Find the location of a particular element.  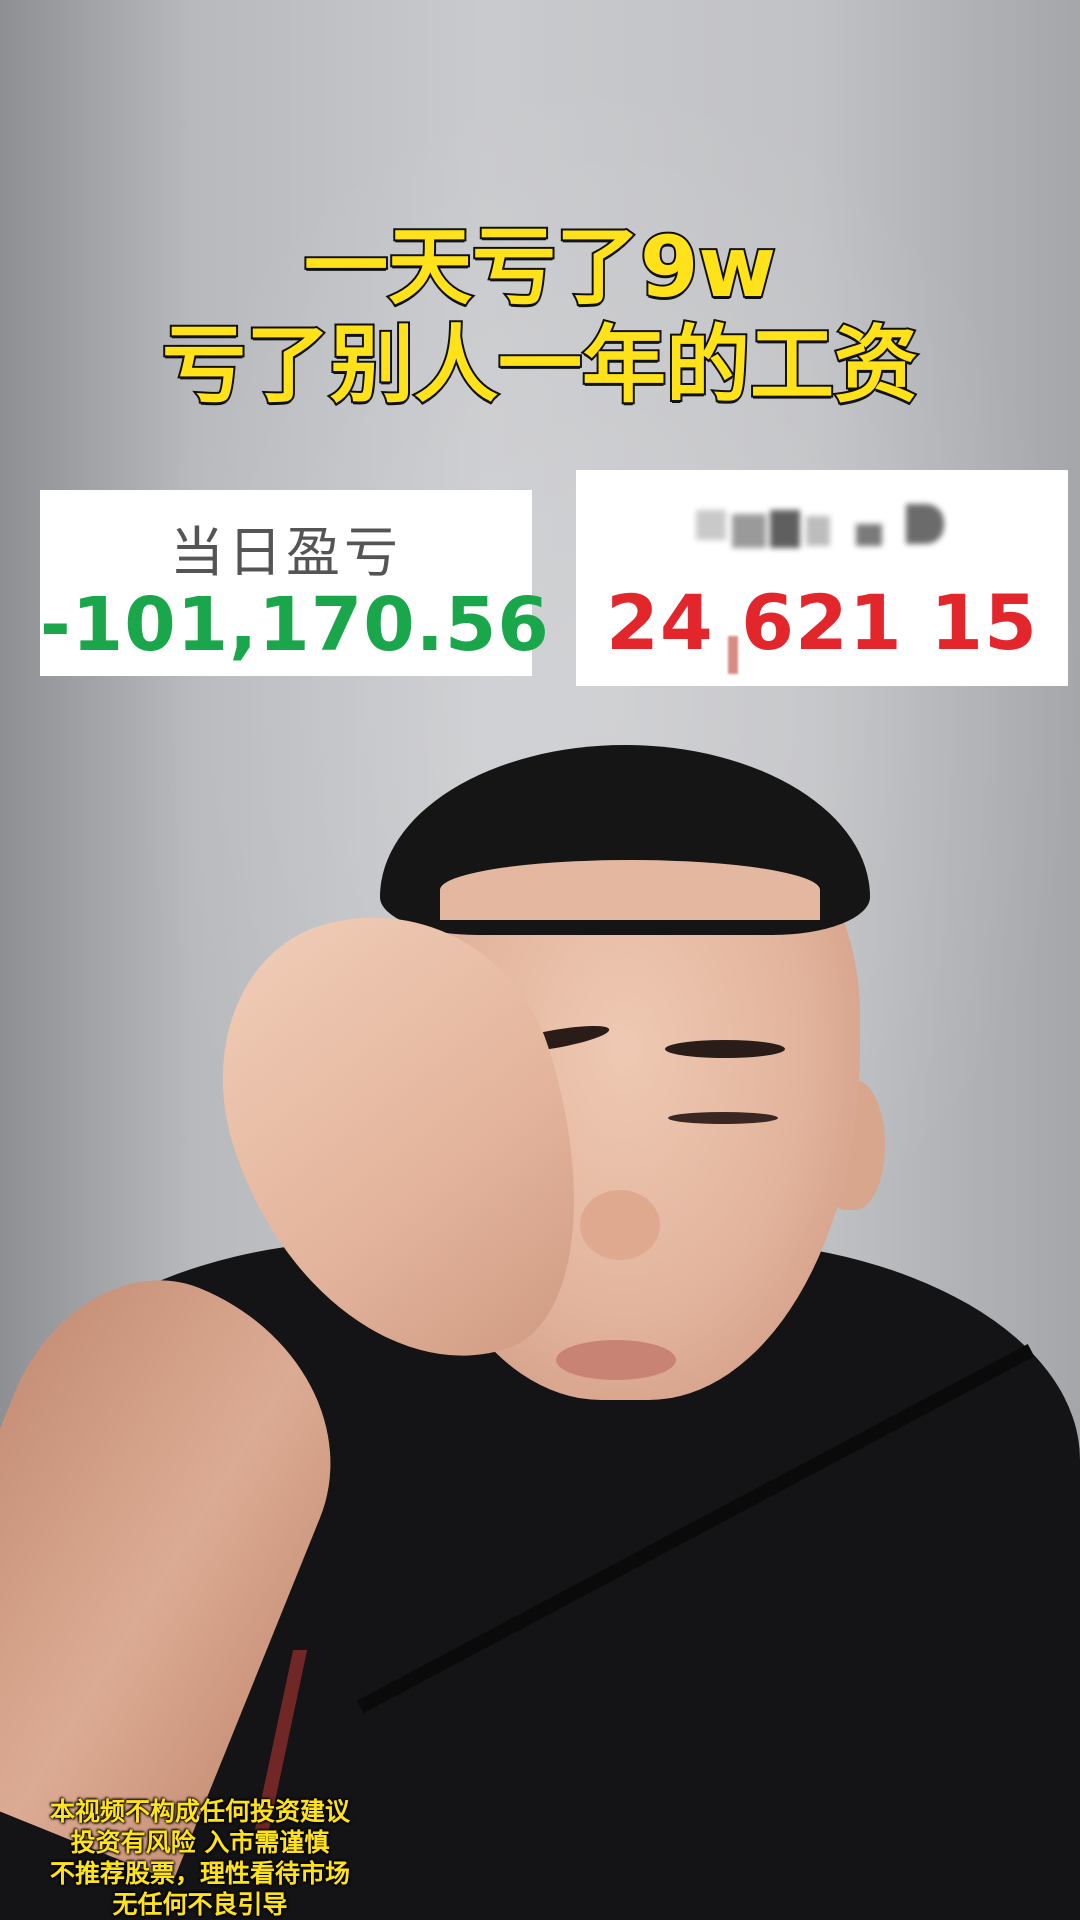

right-eye is located at coordinates (723, 1118).